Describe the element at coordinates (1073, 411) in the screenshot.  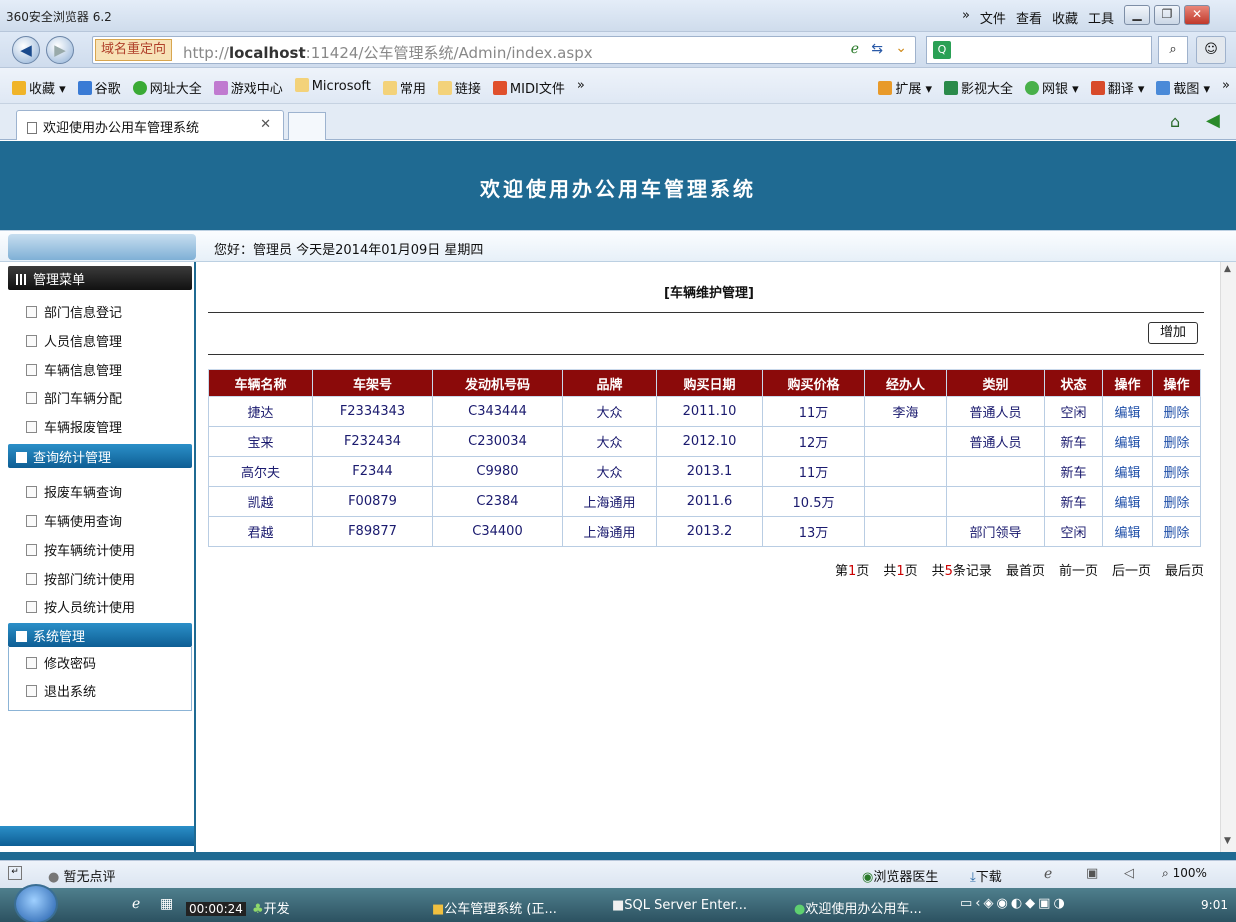
I see `cell-status: 空闲` at that location.